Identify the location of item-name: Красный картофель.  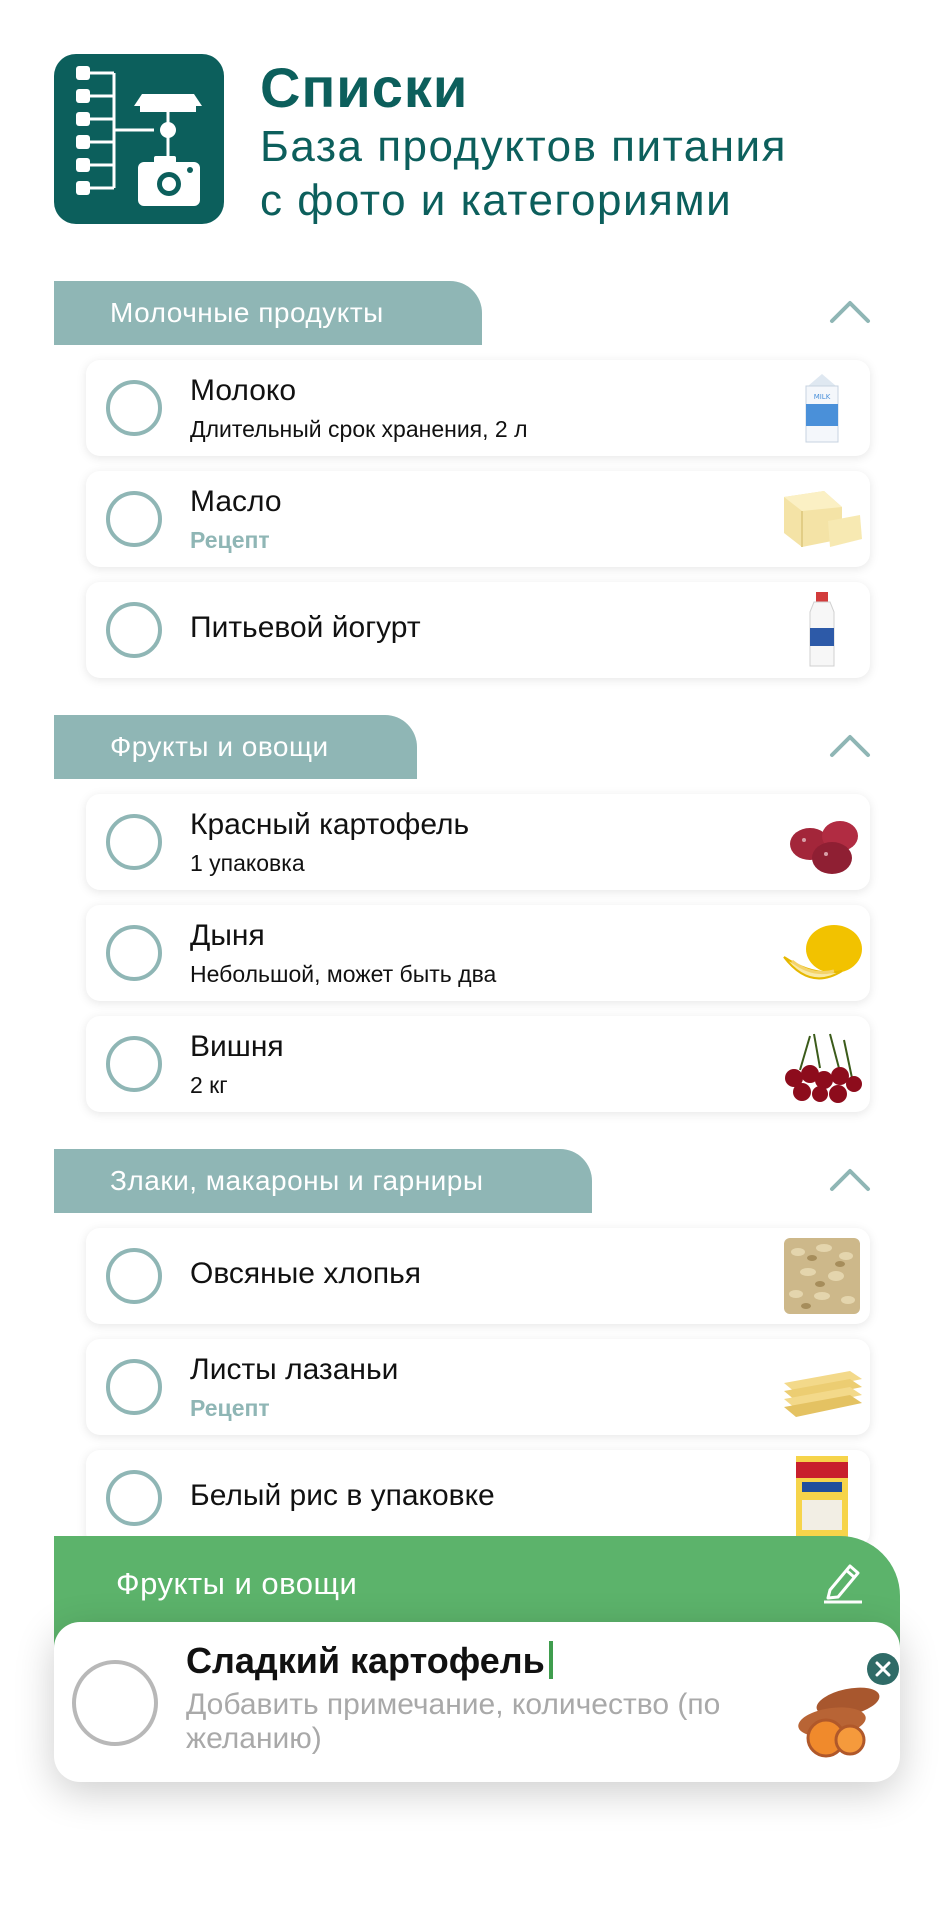
(330, 824).